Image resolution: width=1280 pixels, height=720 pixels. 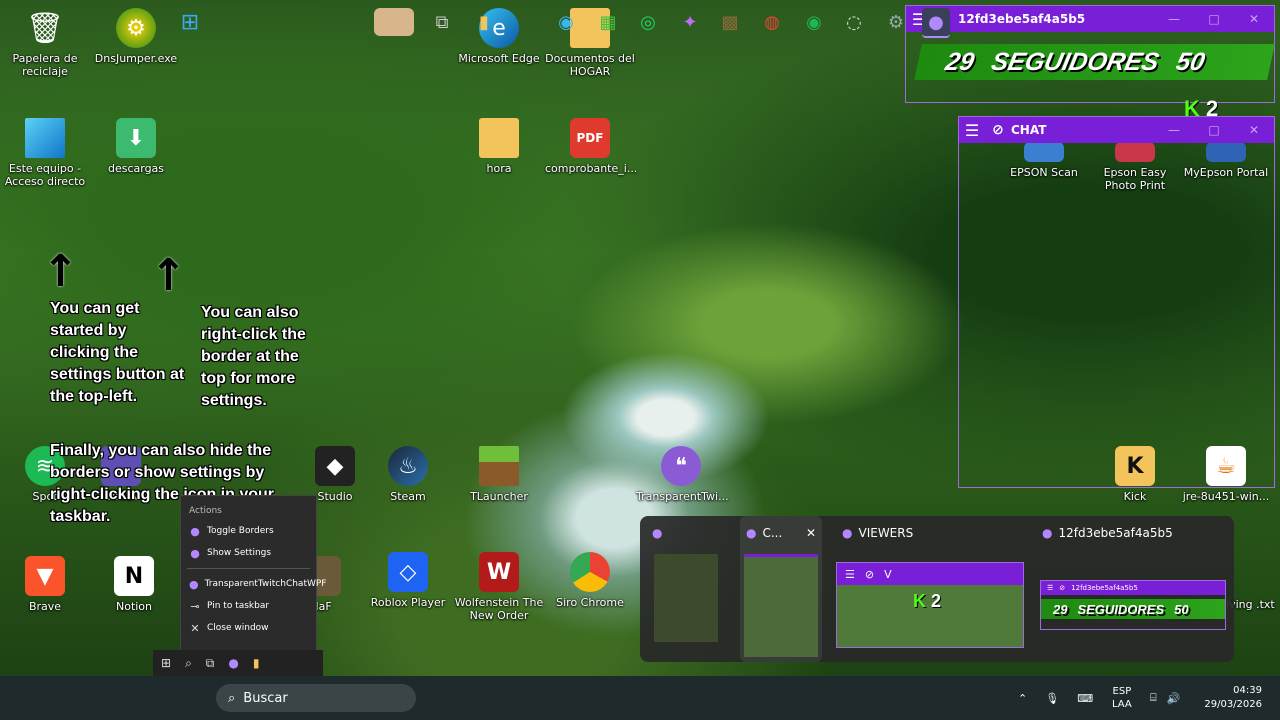 I want to click on desktop-icon-dnsjumper: ⚙ DnsJumper.exe, so click(x=136, y=36).